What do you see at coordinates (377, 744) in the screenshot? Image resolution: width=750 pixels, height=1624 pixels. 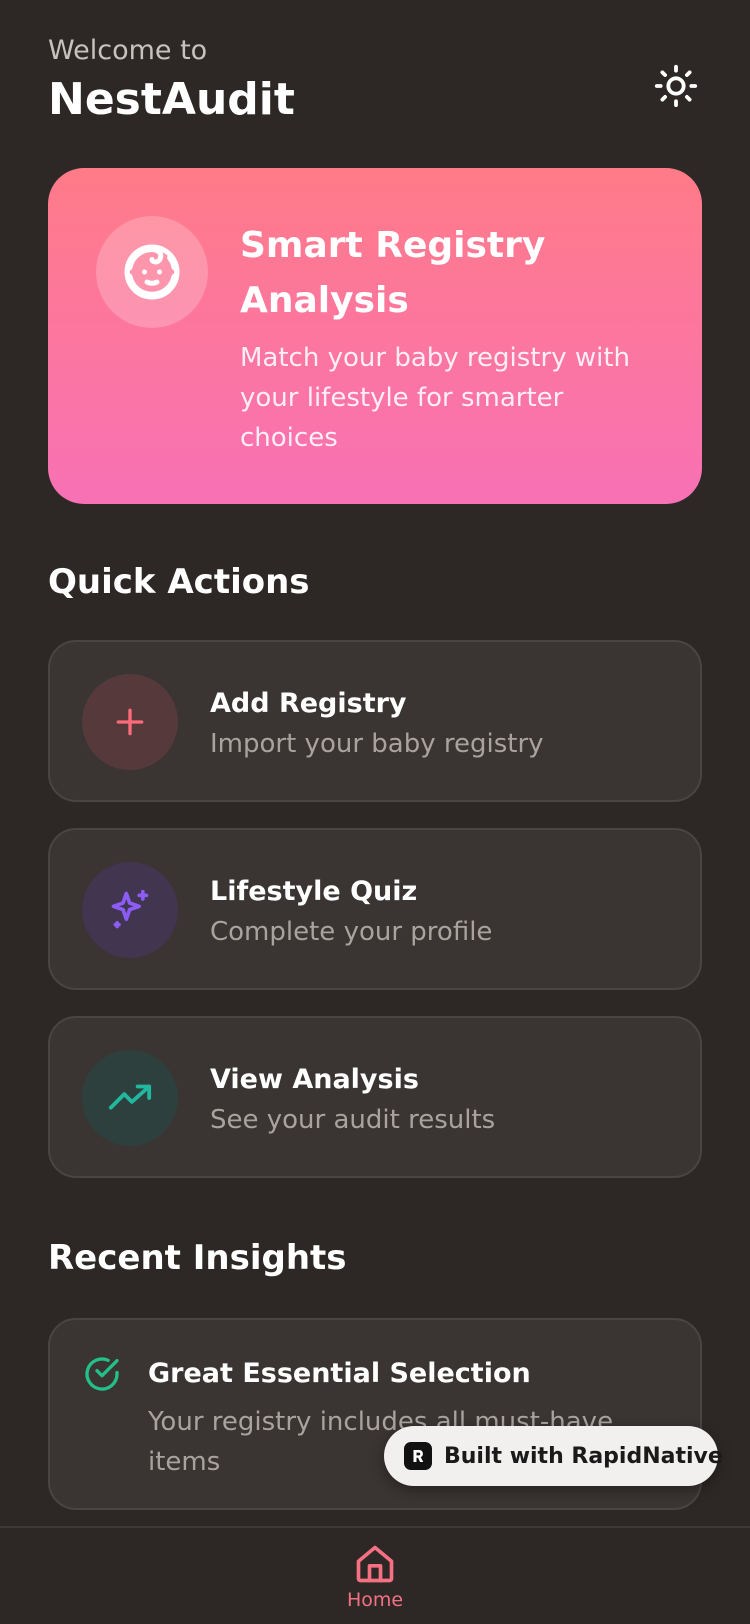 I see `add-registry-subtitle: Import your baby registry` at bounding box center [377, 744].